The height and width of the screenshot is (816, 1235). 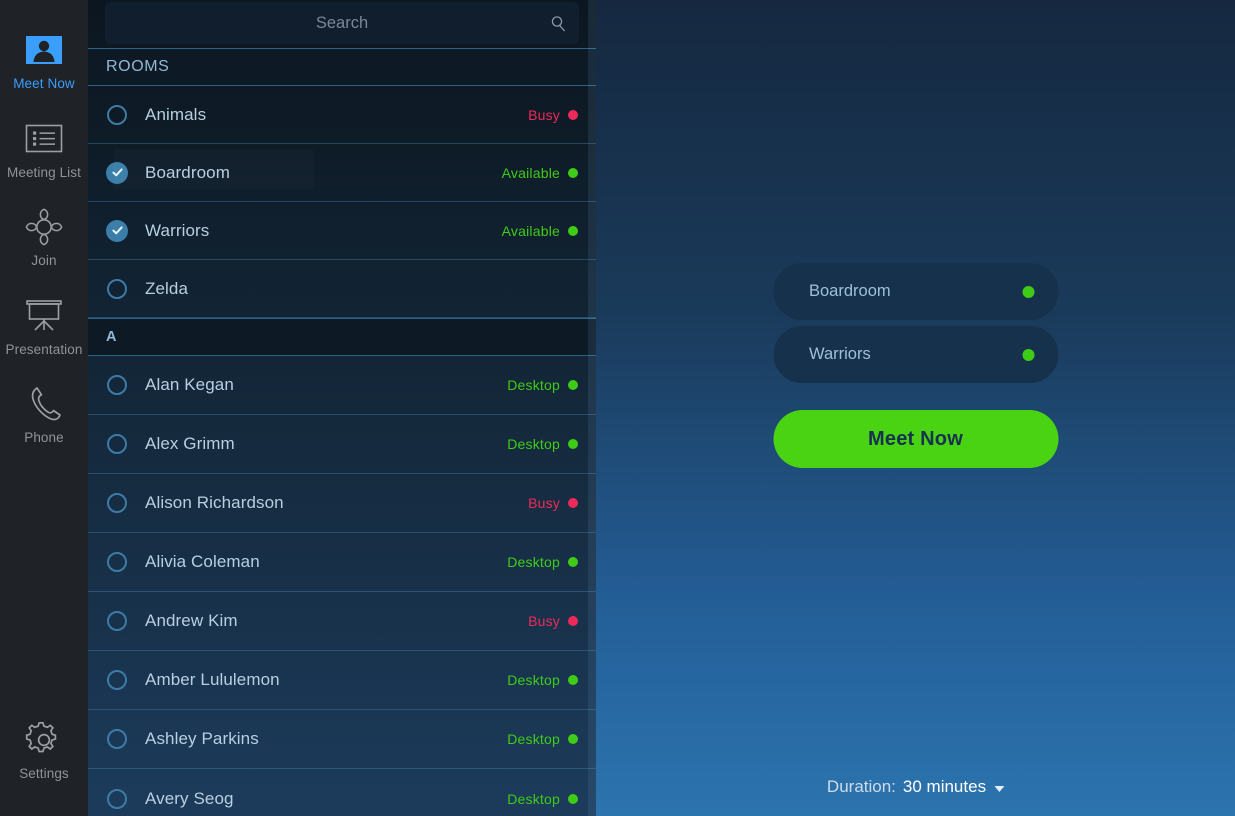 What do you see at coordinates (167, 288) in the screenshot?
I see `room-name: Zelda` at bounding box center [167, 288].